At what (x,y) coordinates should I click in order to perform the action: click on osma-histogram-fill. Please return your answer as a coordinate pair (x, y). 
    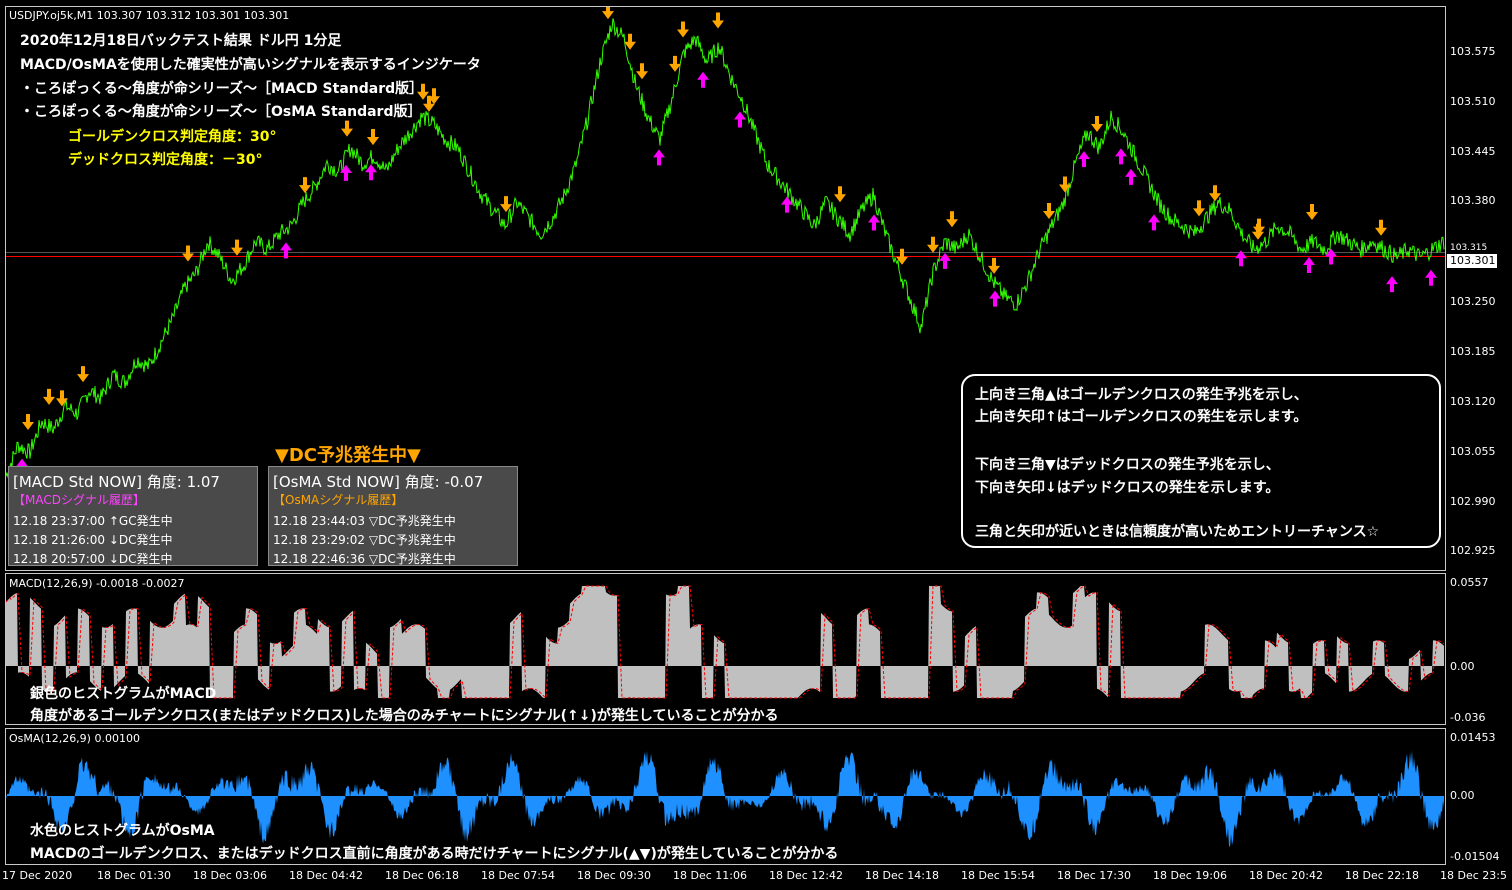
    Looking at the image, I should click on (725, 799).